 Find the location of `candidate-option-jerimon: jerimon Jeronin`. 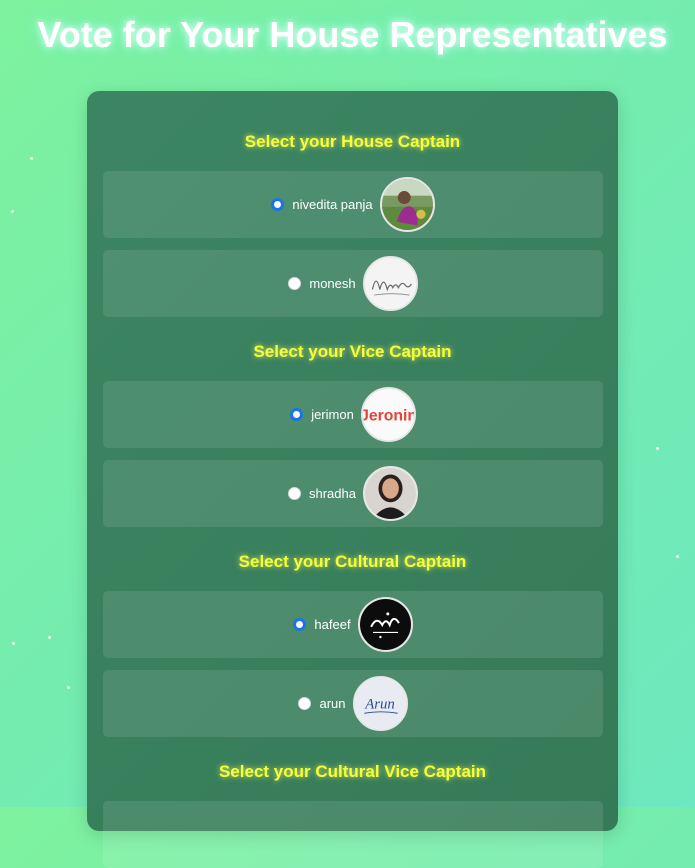

candidate-option-jerimon: jerimon Jeronin is located at coordinates (353, 414).